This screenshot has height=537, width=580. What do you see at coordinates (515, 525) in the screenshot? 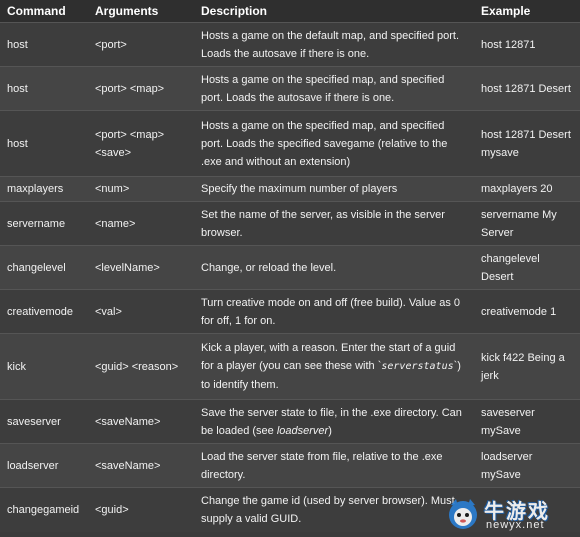
I see `watermark-url: newyx.net` at bounding box center [515, 525].